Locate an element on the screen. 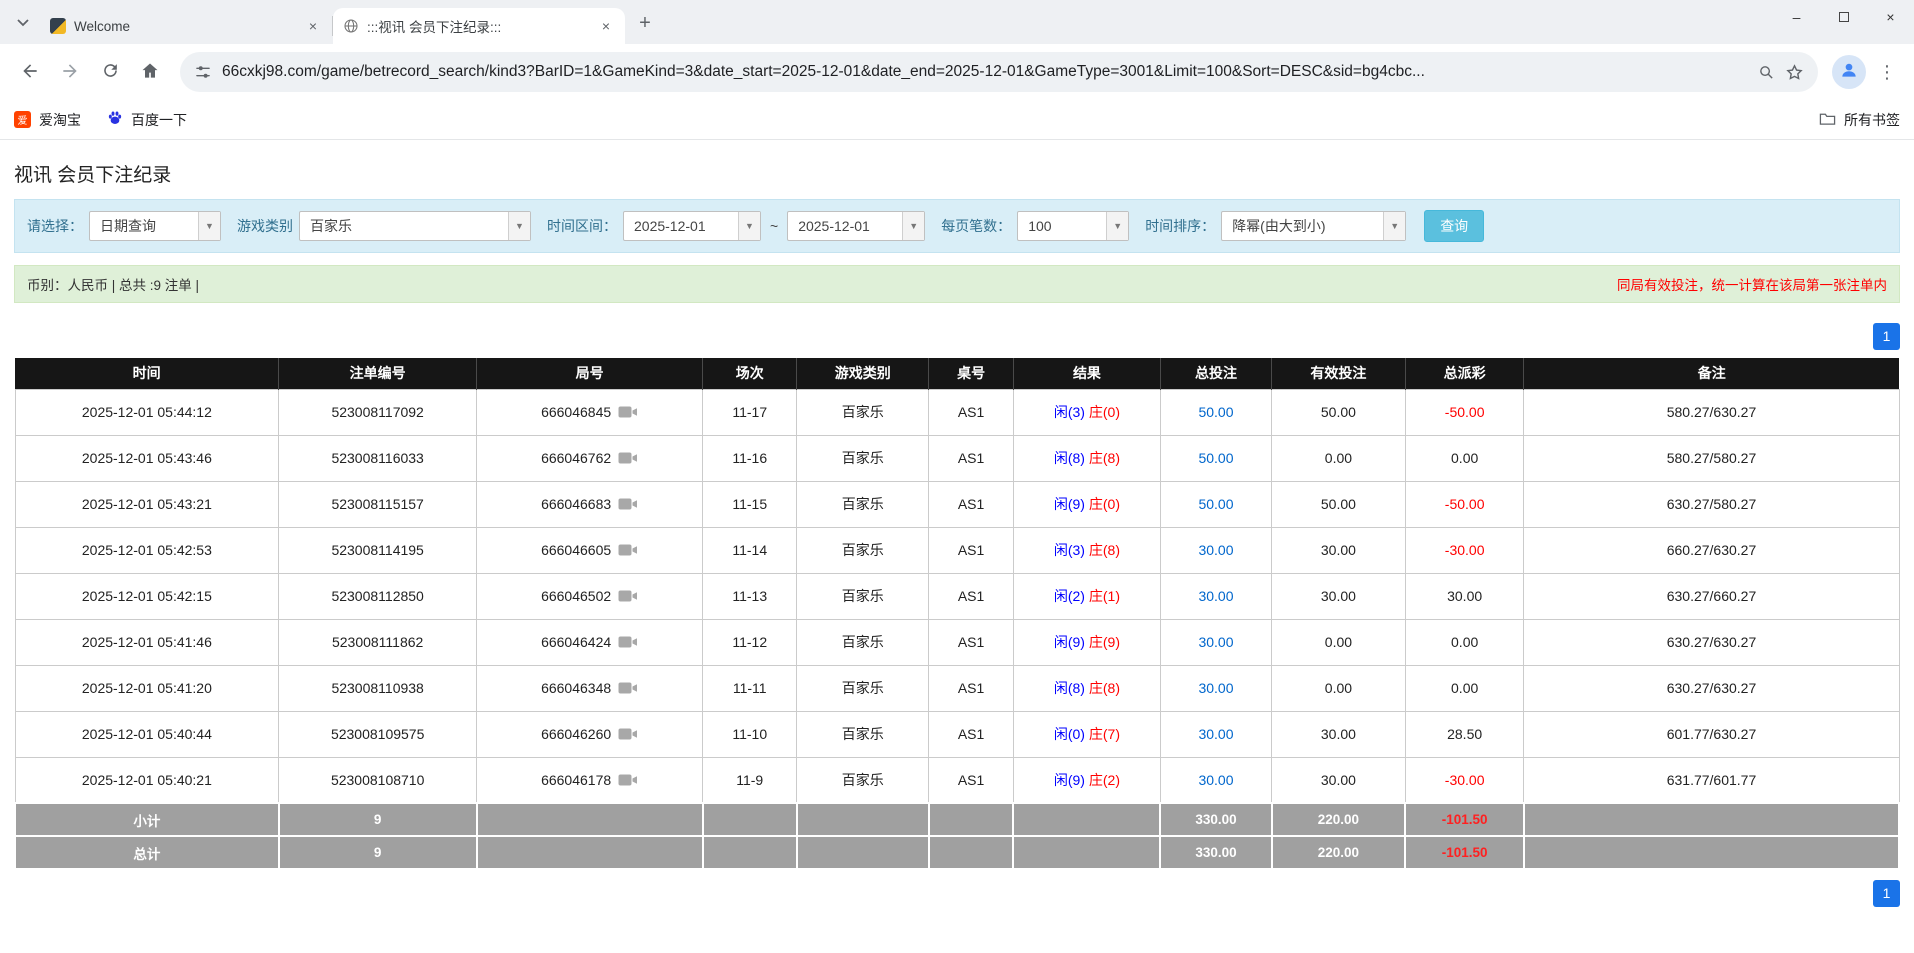  cell-result: 闲(9) 庄(0) is located at coordinates (1086, 504).